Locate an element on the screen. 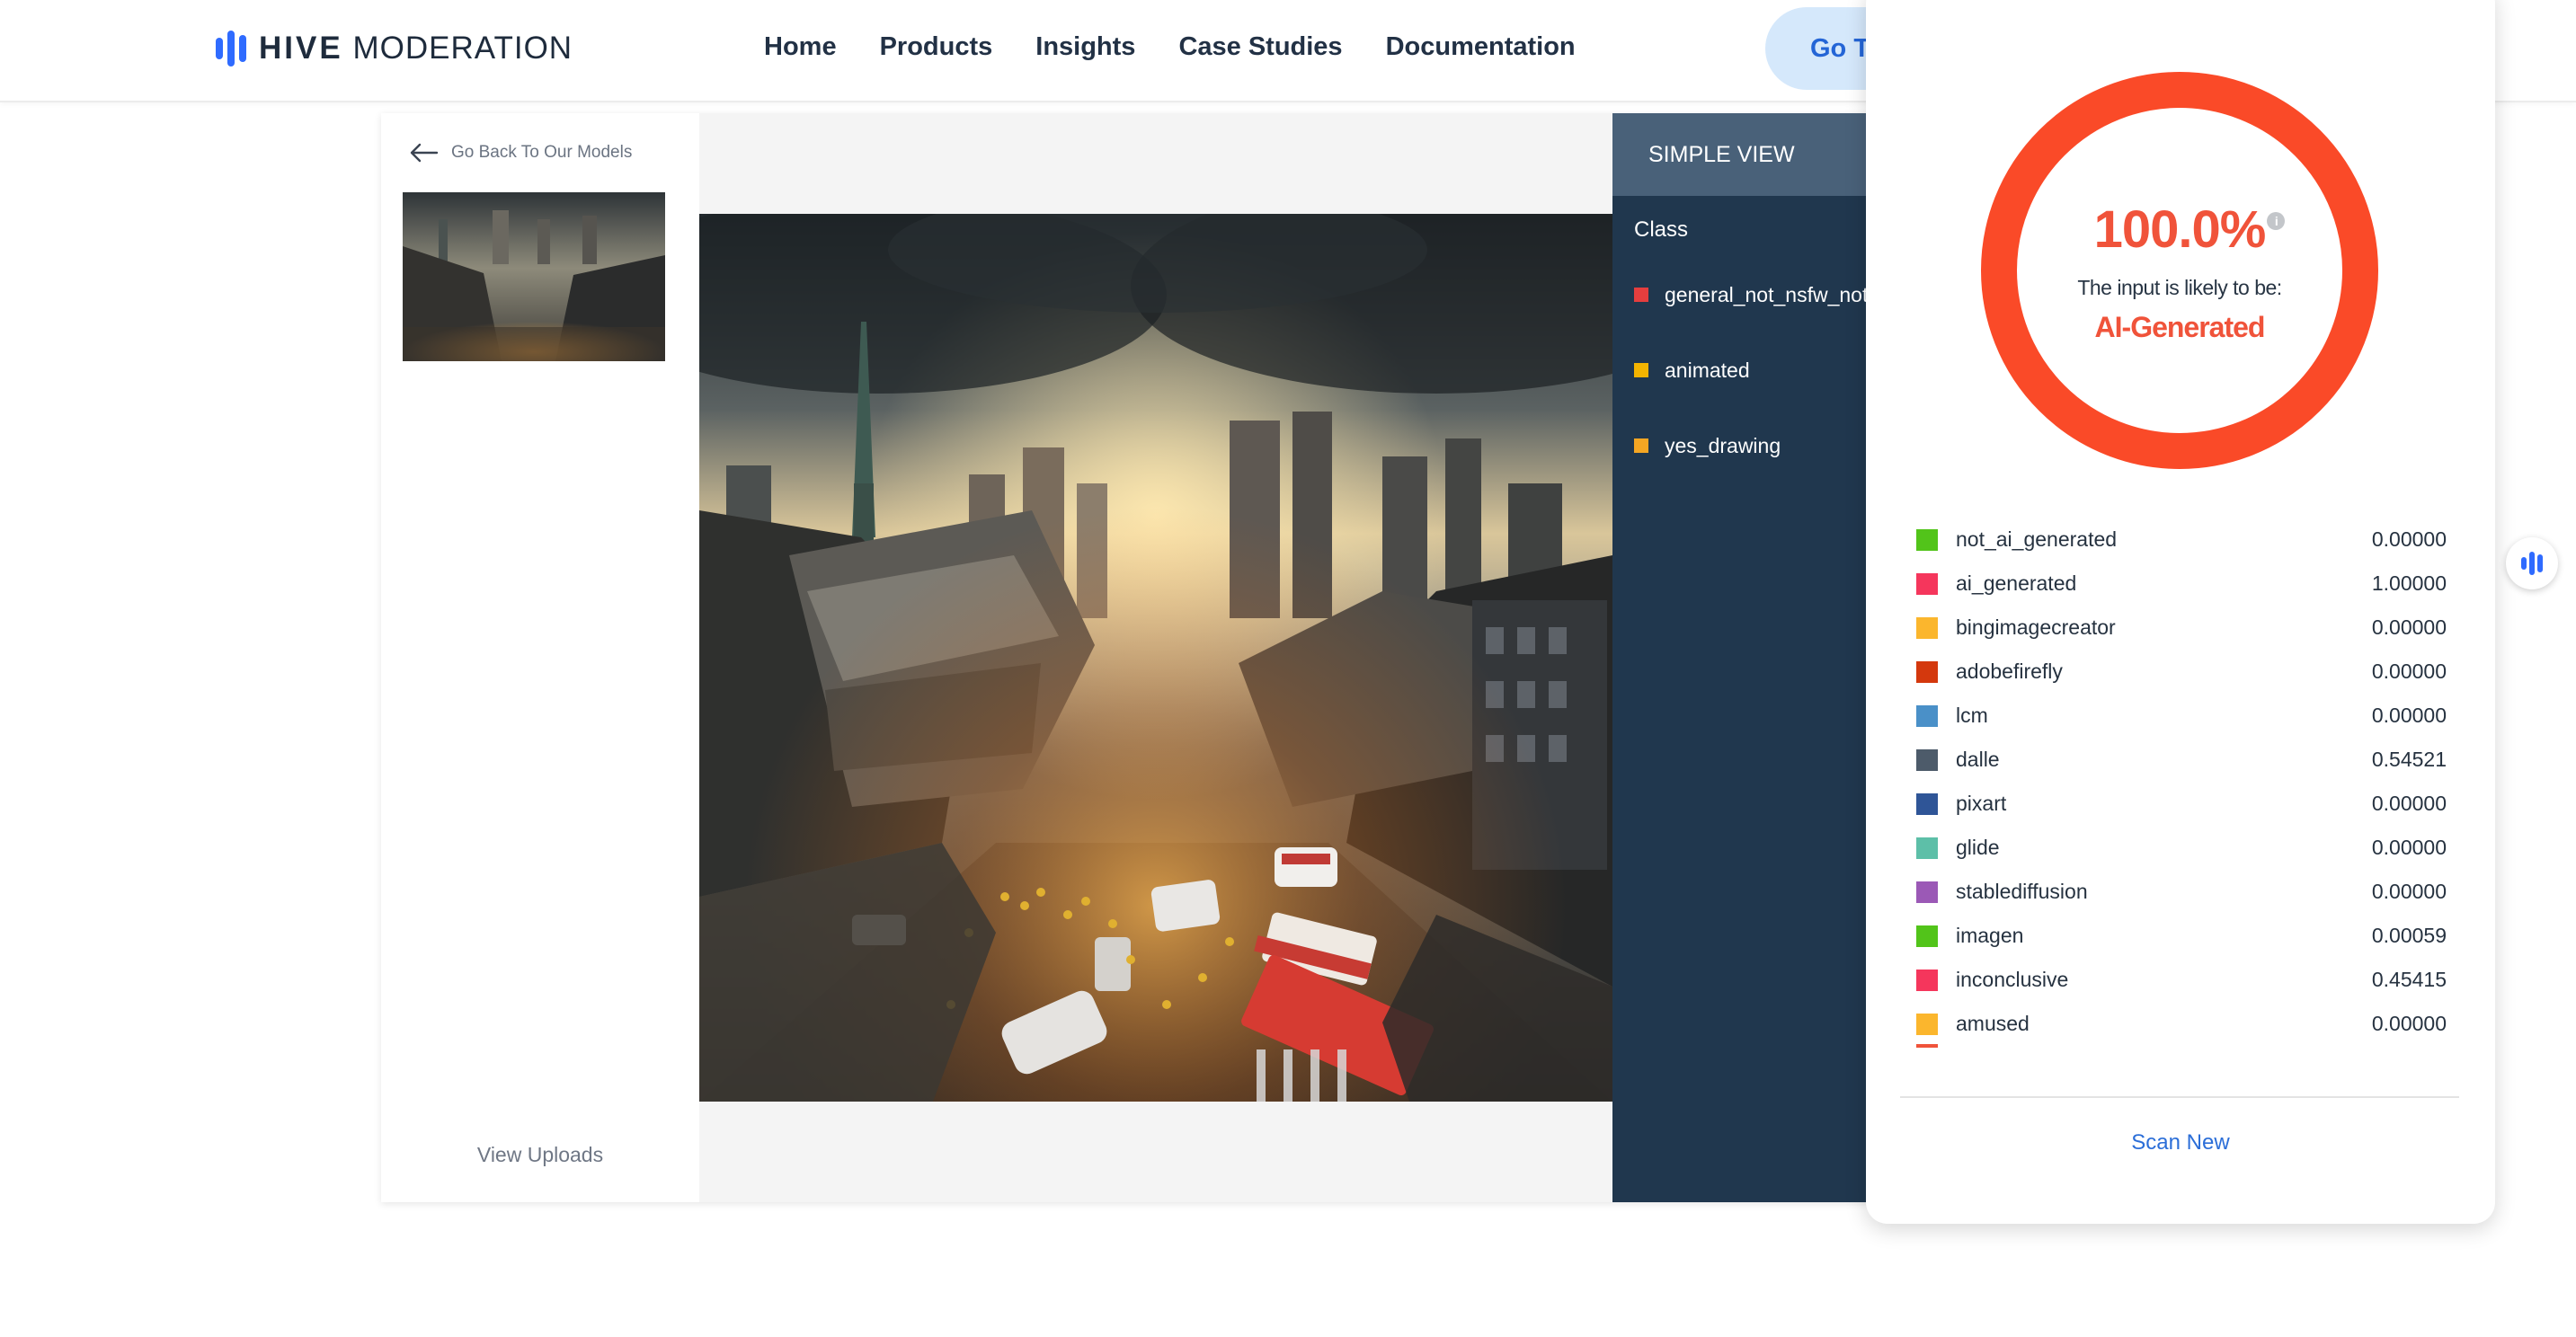 The width and height of the screenshot is (2576, 1337). score-row: ai_generated 1.00000 is located at coordinates (2181, 584).